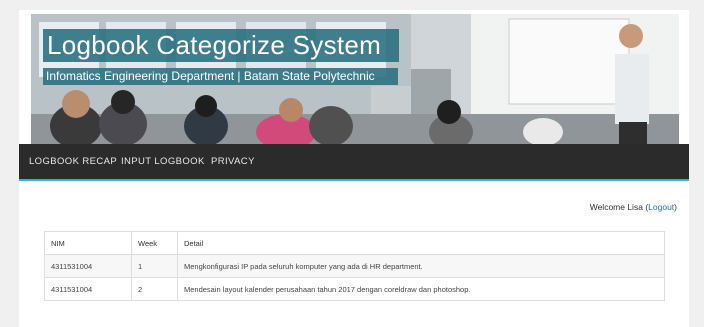 This screenshot has width=704, height=327. Describe the element at coordinates (233, 161) in the screenshot. I see `nav-item-privacy: PRIVACY` at that location.